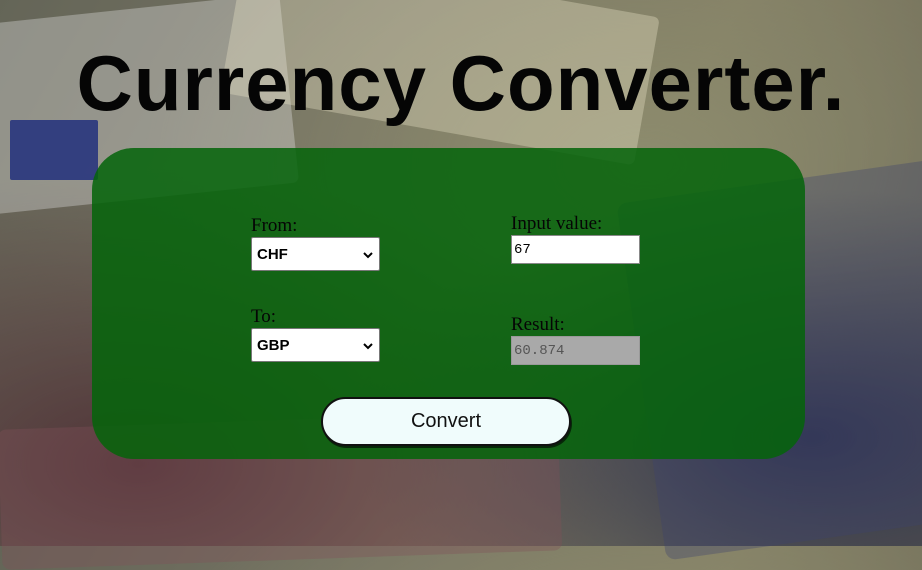 The width and height of the screenshot is (922, 570). Describe the element at coordinates (575, 350) in the screenshot. I see `result-field: 60.874` at that location.